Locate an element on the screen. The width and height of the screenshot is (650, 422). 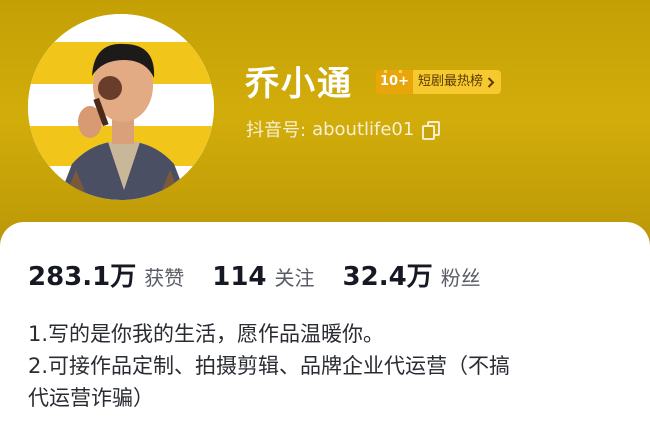
avatar-photo is located at coordinates (121, 107).